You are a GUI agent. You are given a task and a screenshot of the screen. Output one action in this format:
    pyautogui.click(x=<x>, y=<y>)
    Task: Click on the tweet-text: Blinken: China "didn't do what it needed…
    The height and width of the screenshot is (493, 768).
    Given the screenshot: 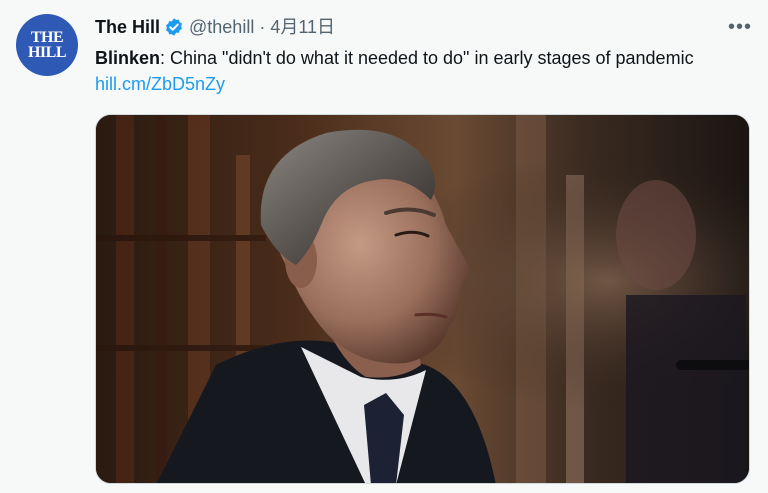 What is the action you would take?
    pyautogui.click(x=425, y=58)
    